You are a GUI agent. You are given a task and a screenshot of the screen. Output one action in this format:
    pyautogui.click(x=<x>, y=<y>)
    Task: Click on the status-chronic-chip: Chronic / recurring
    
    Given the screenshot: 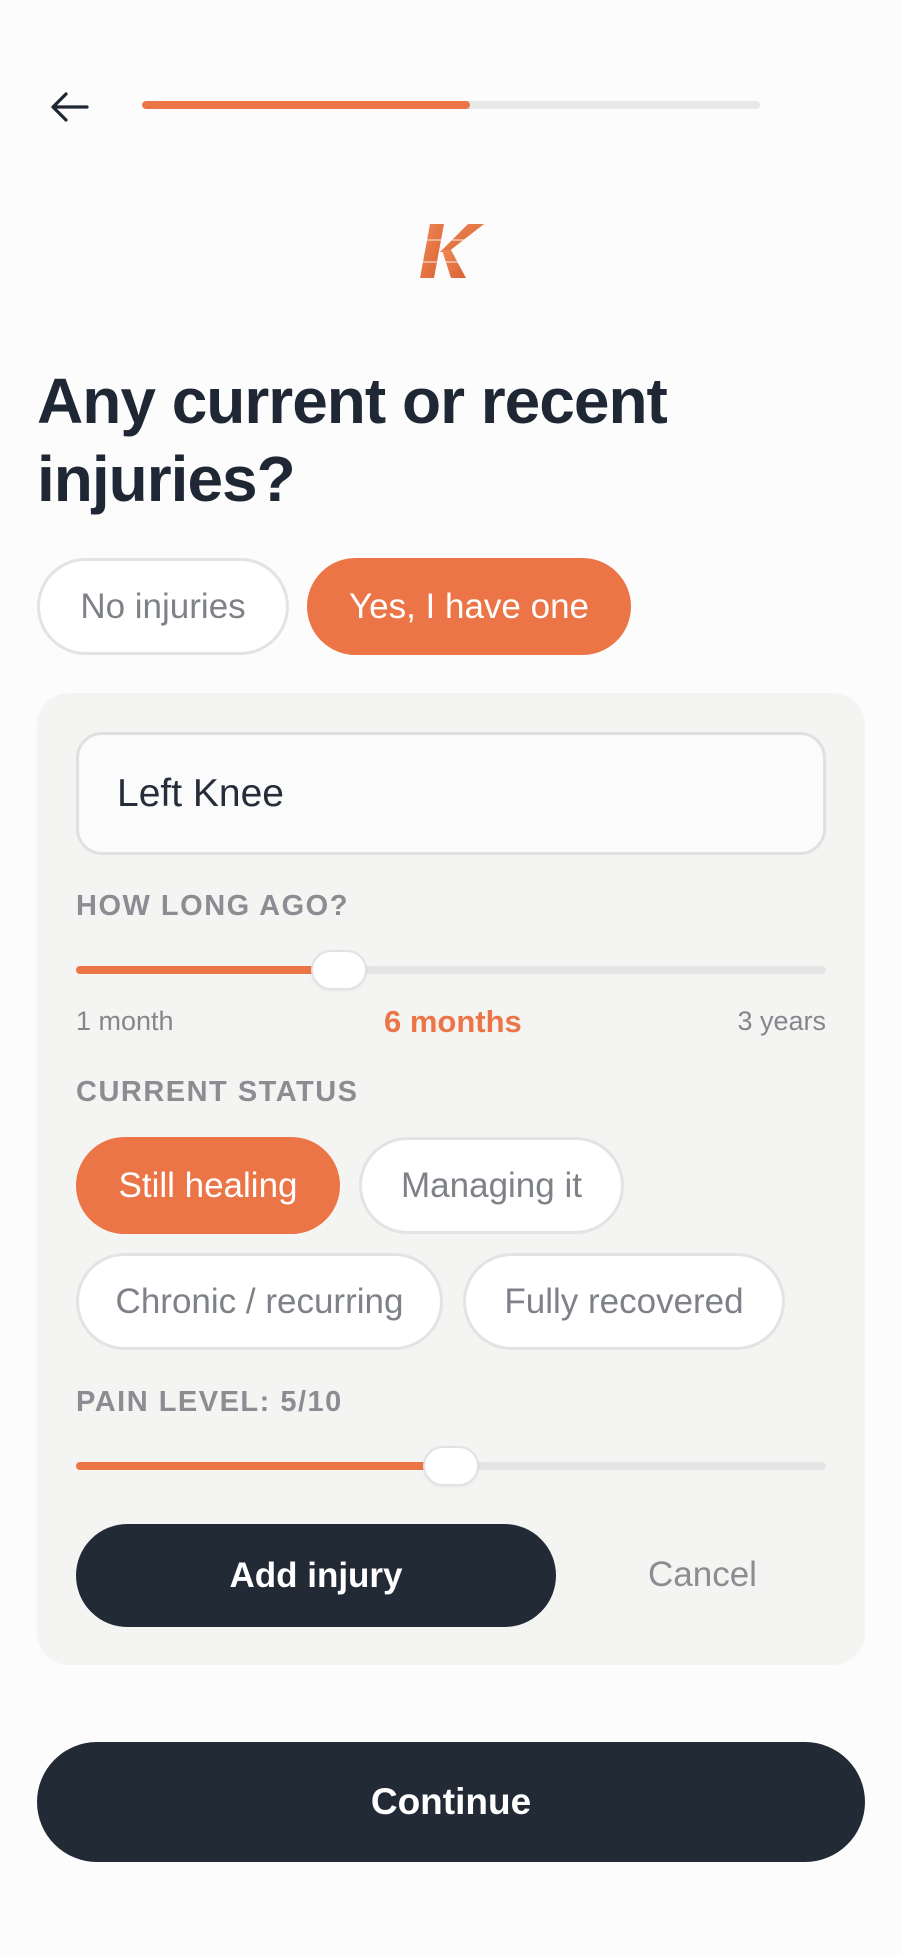 What is the action you would take?
    pyautogui.click(x=259, y=1301)
    